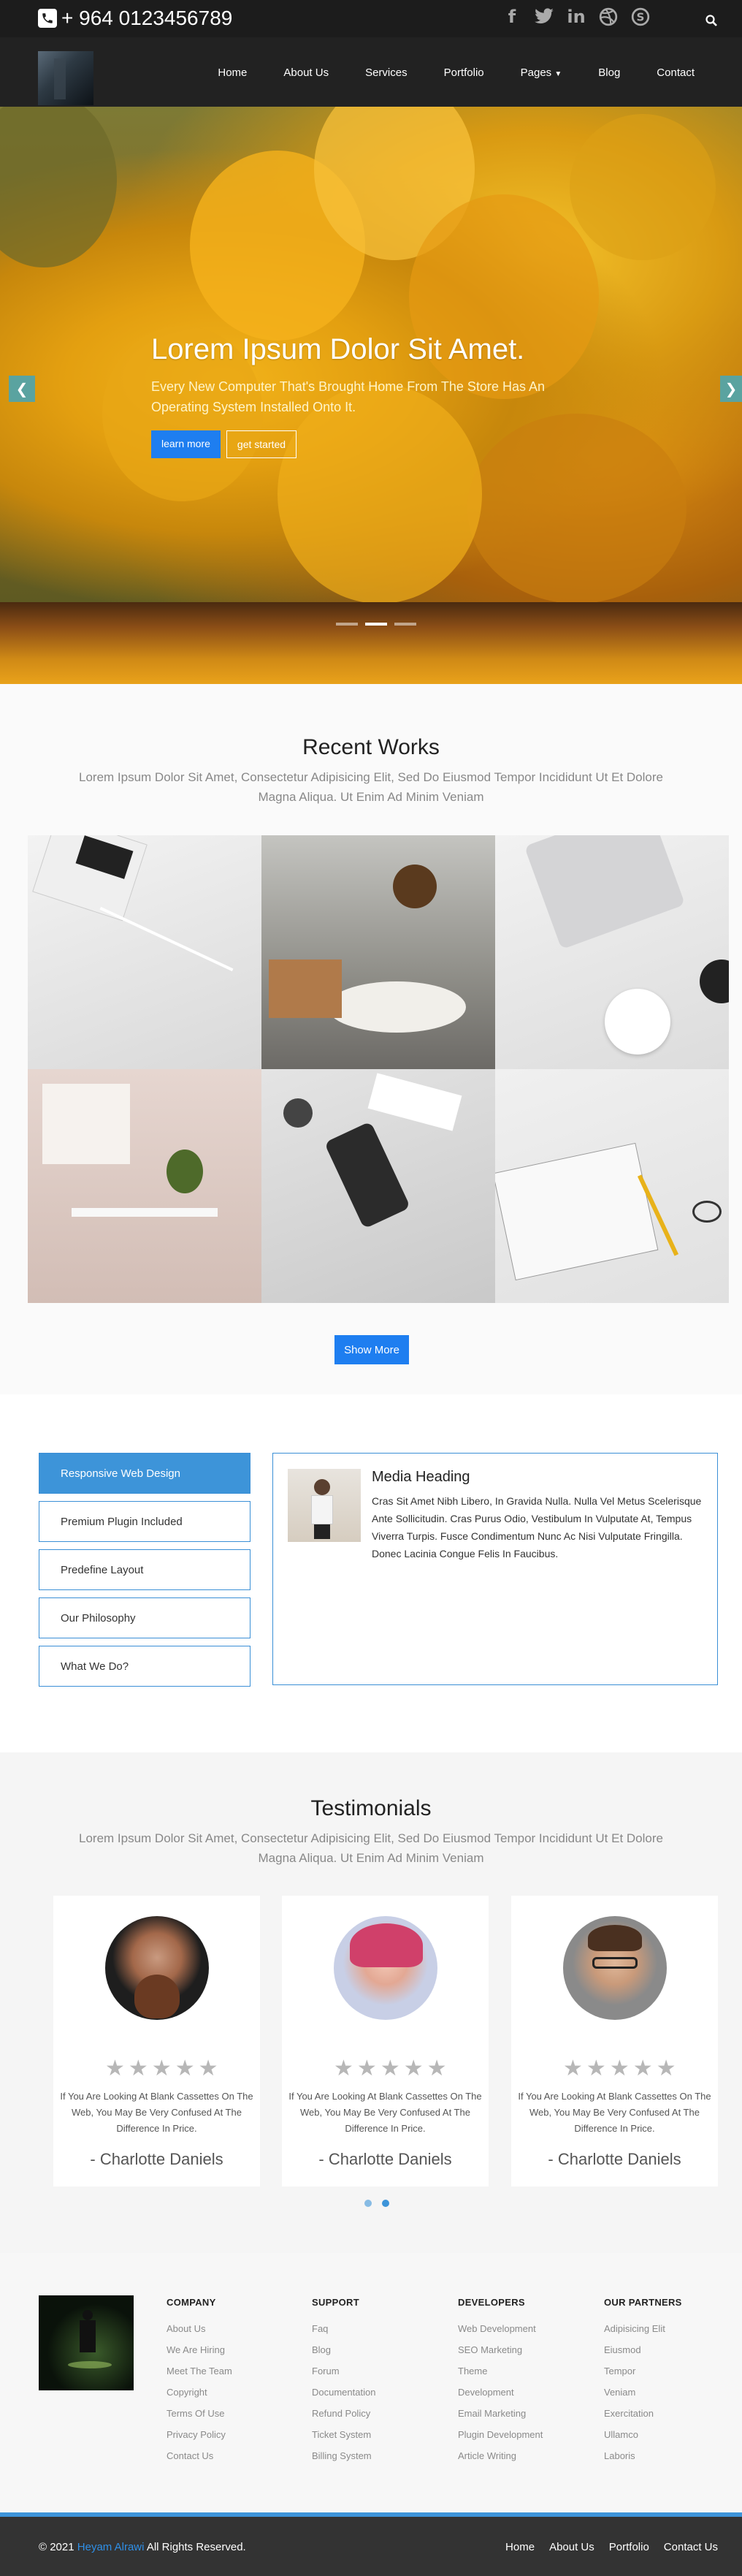 The height and width of the screenshot is (2576, 742). Describe the element at coordinates (145, 952) in the screenshot. I see `portfolio-item-headphones` at that location.